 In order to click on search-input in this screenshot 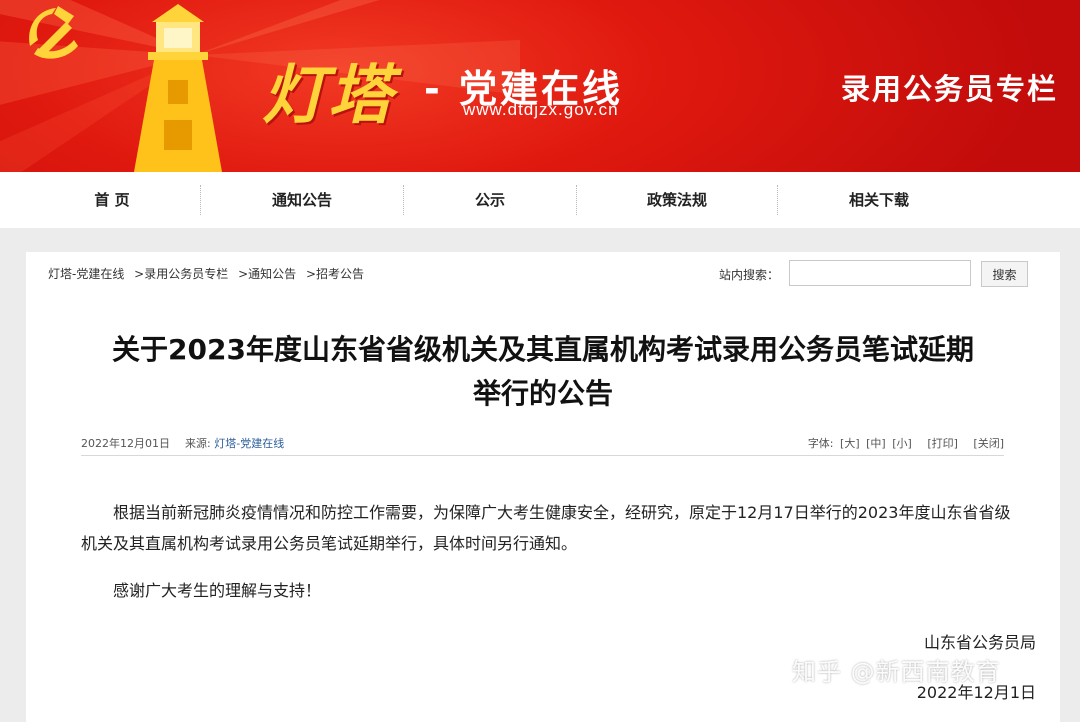, I will do `click(880, 273)`.